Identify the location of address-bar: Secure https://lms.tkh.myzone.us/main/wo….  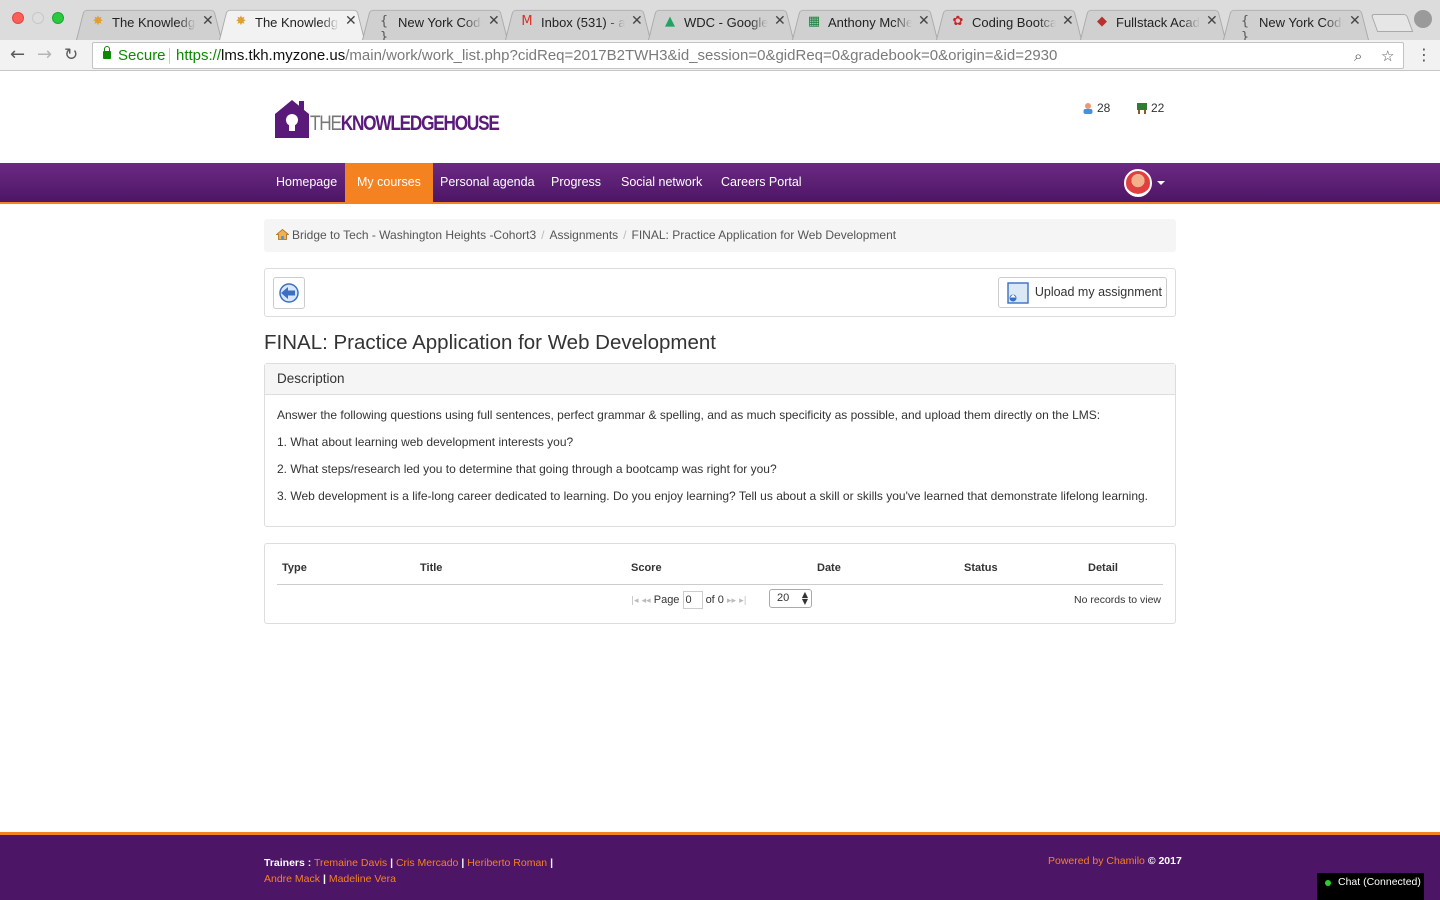
(748, 55).